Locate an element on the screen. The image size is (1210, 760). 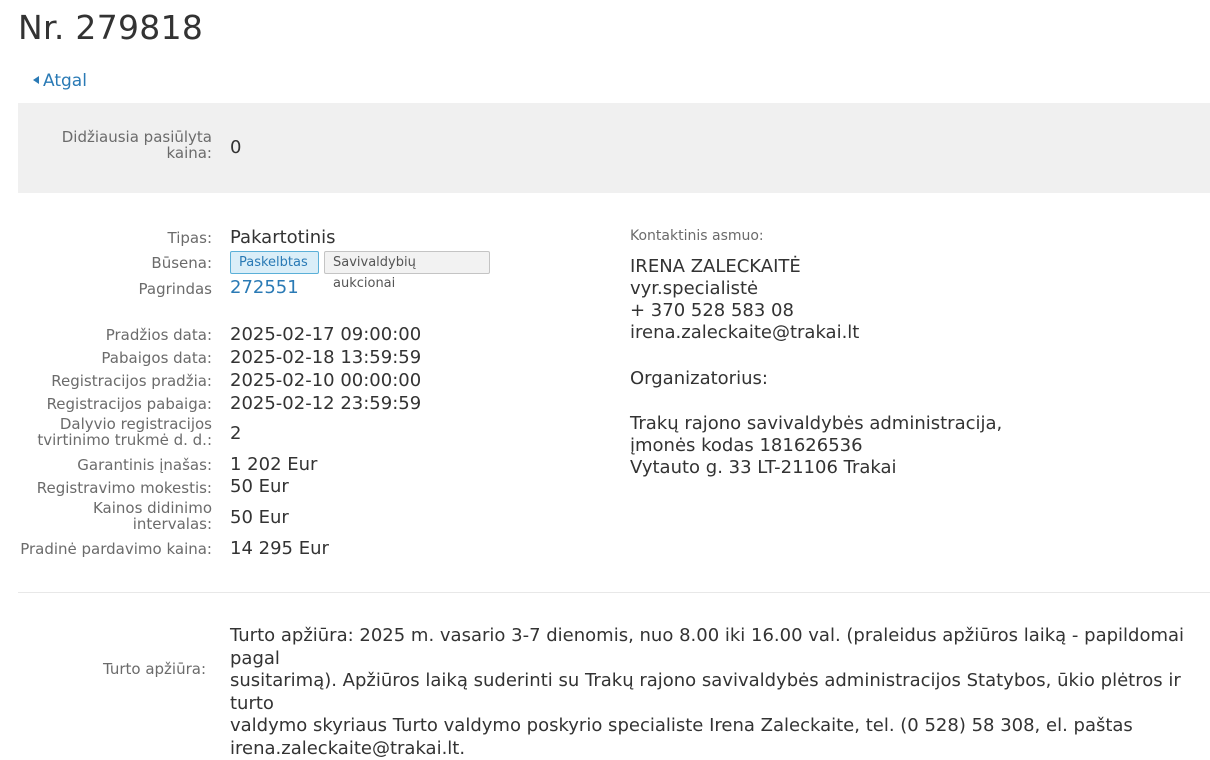
viewing-label: Turto apžiūra: is located at coordinates (154, 669).